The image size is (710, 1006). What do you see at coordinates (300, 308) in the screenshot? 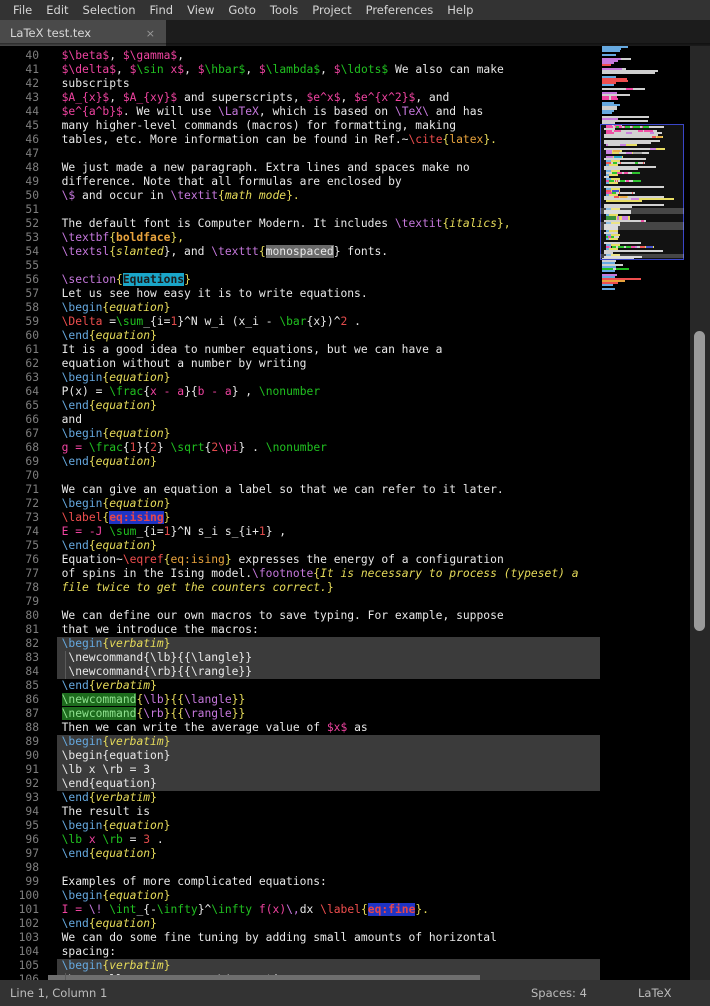
I see `code-line: 58 \begin{equation}` at bounding box center [300, 308].